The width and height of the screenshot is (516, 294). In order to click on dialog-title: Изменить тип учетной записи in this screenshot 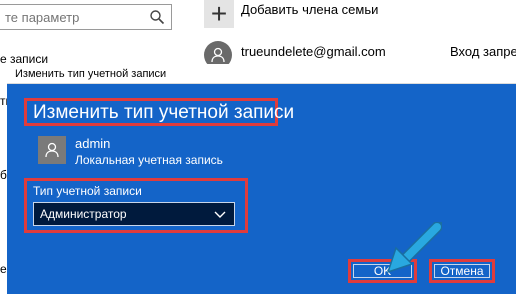, I will do `click(91, 74)`.